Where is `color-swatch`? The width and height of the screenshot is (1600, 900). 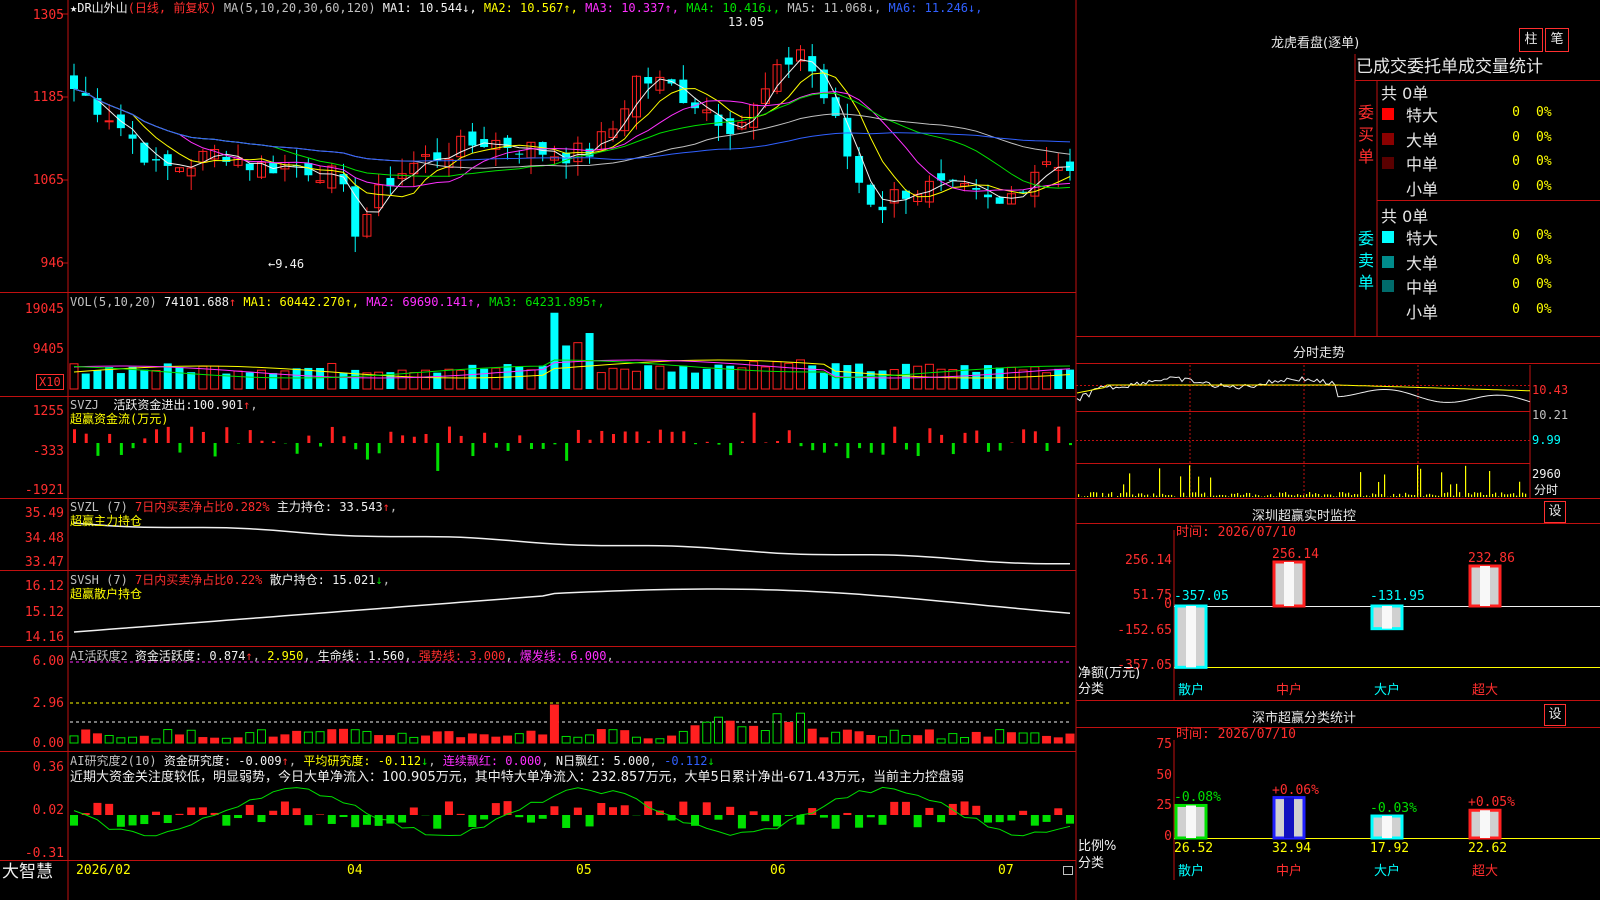 color-swatch is located at coordinates (1388, 114).